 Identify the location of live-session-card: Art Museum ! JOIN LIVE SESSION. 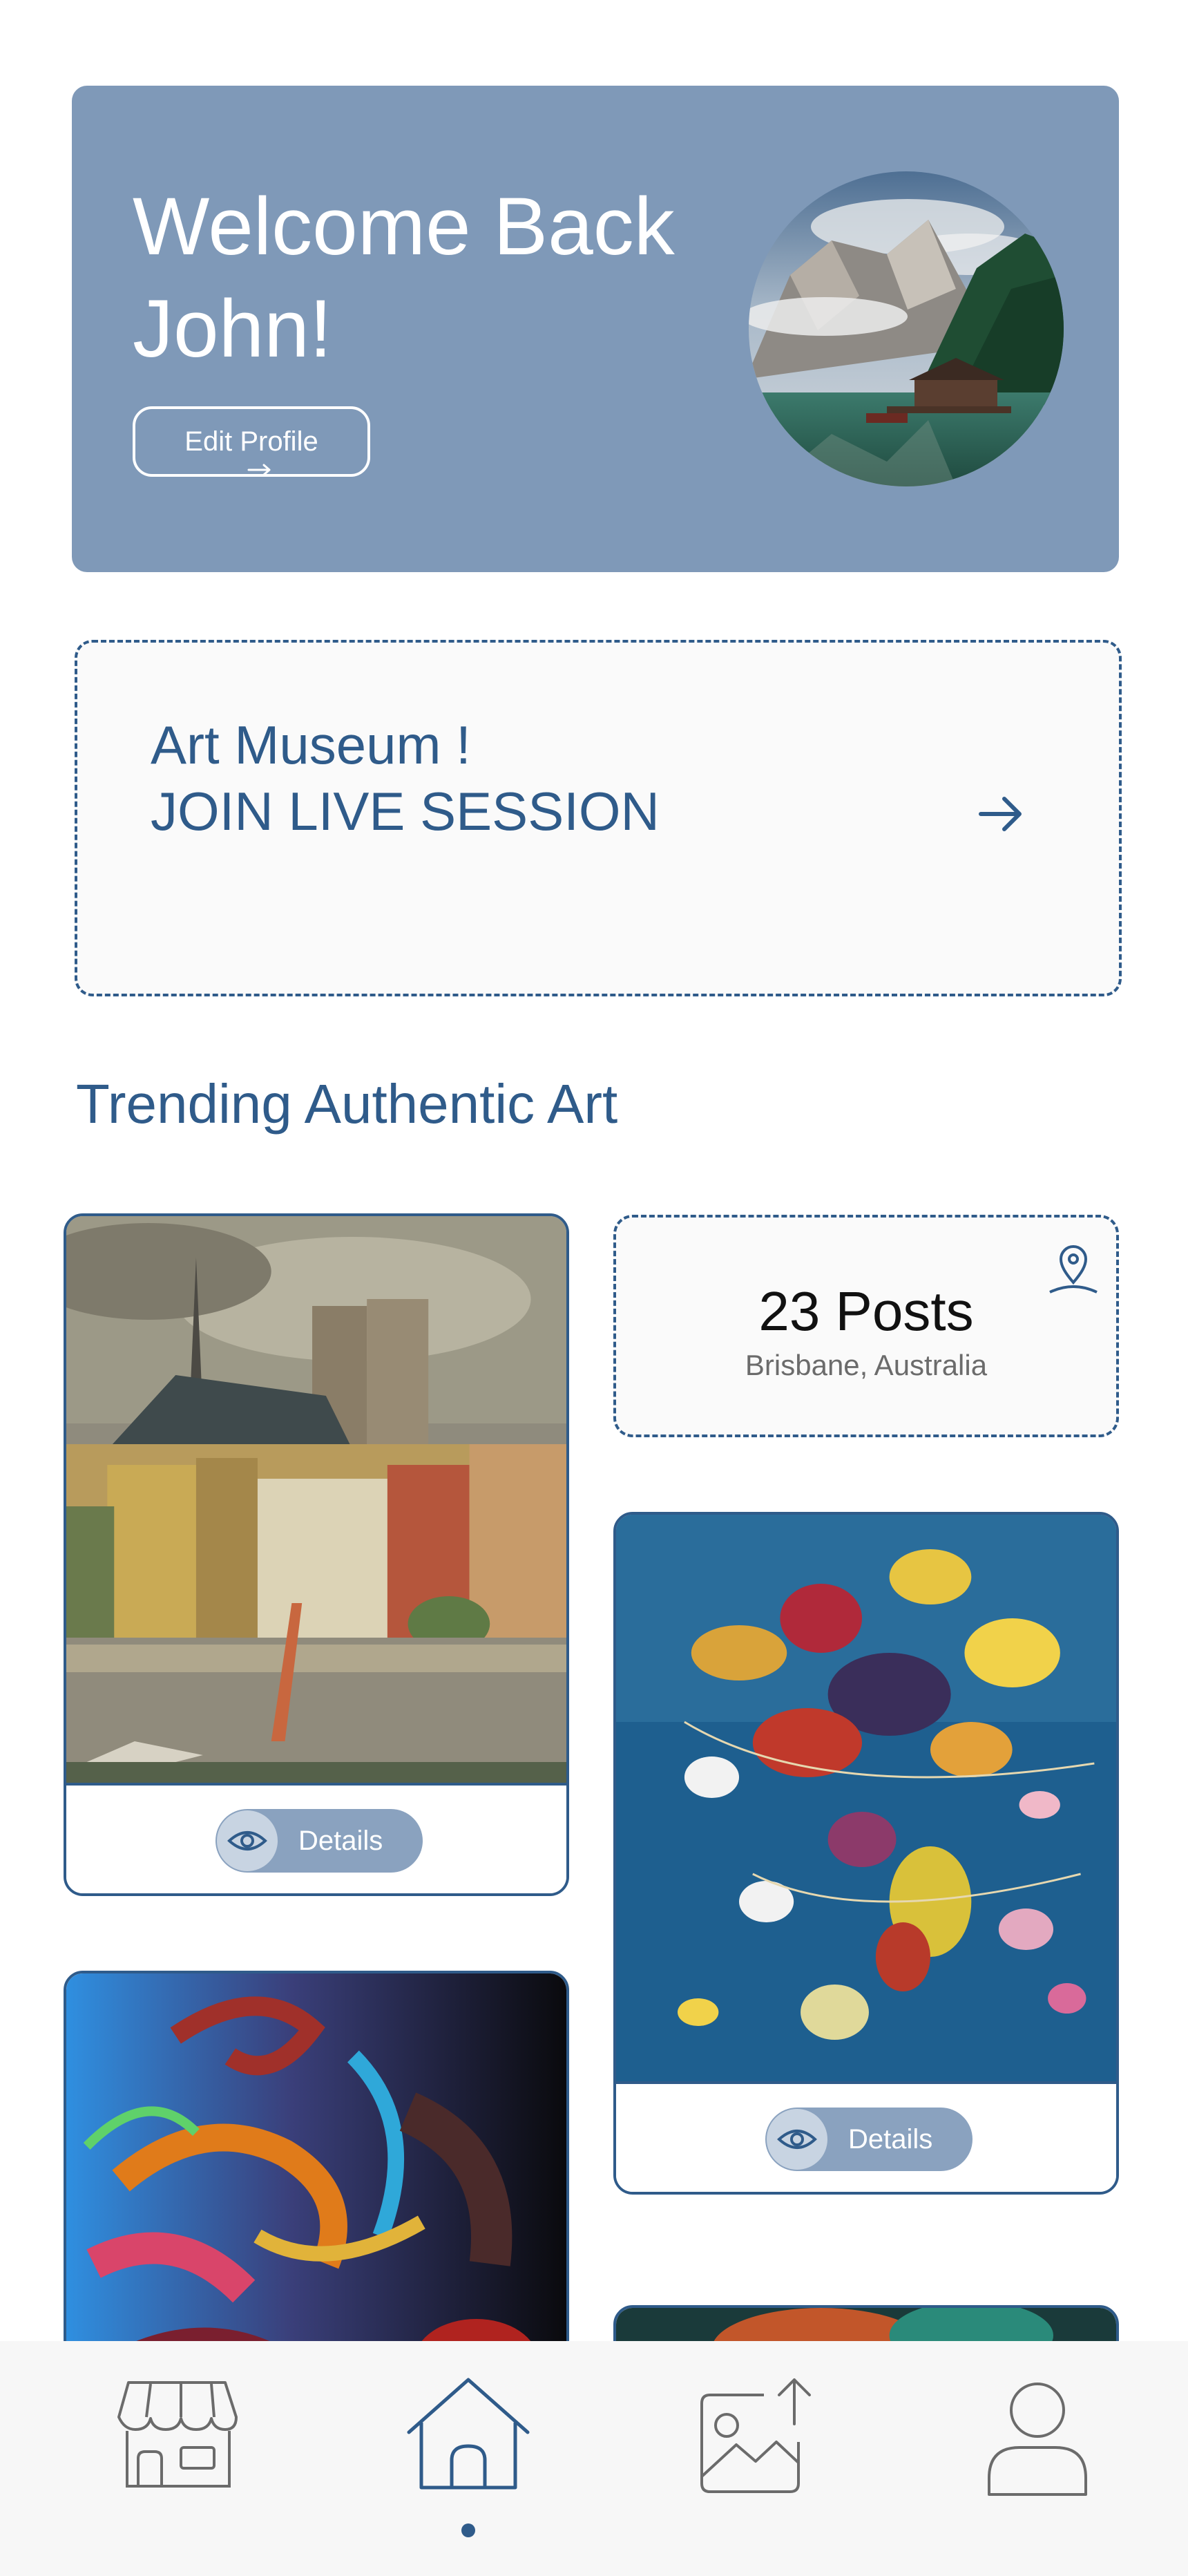
(598, 818).